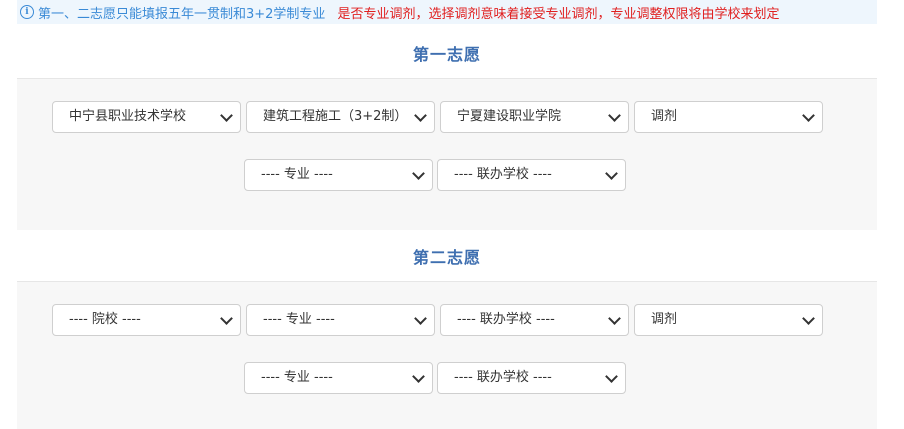 The width and height of the screenshot is (904, 429). Describe the element at coordinates (728, 320) in the screenshot. I see `choice2-adjust-select: 调剂` at that location.